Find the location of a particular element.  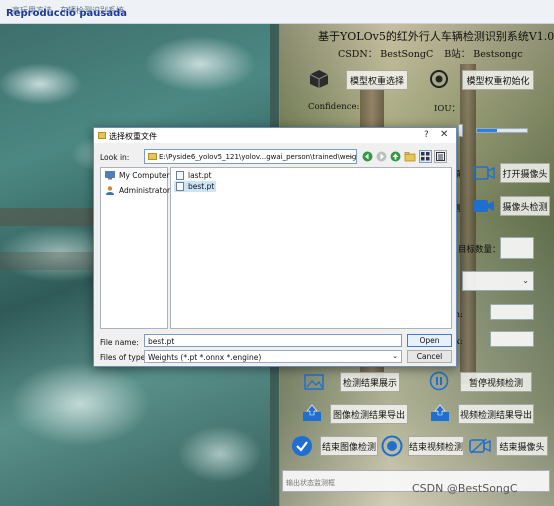

file-item-best: best.pt is located at coordinates (195, 186).